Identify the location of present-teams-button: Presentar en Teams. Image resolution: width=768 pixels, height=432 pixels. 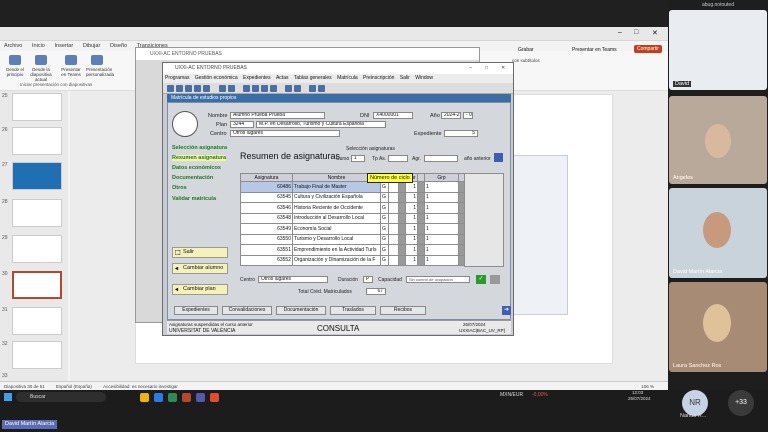
(71, 66).